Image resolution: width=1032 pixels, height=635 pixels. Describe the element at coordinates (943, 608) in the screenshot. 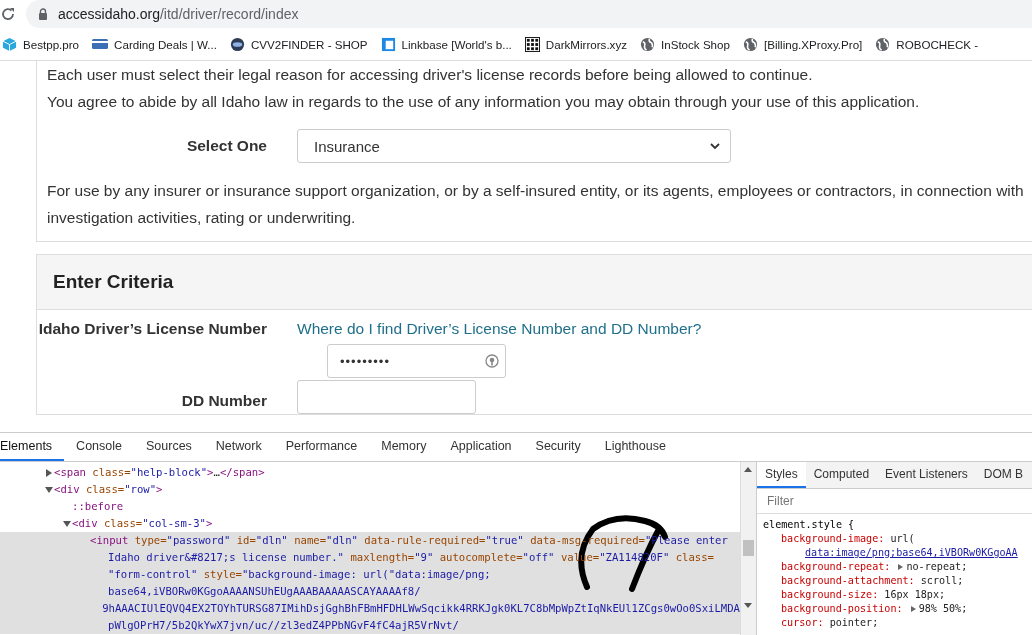

I see `css-value: 98% 50%;` at that location.